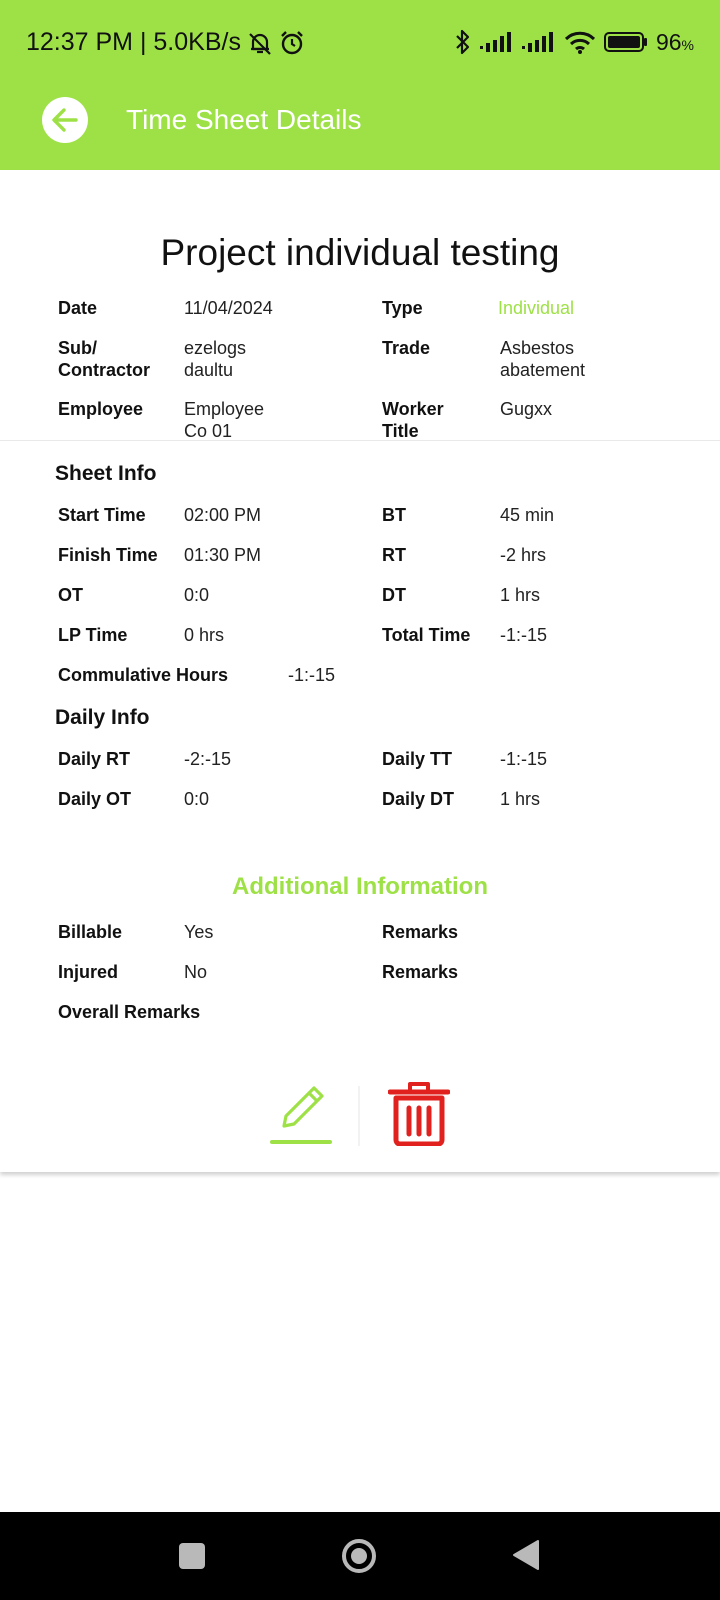 Image resolution: width=720 pixels, height=1600 pixels. Describe the element at coordinates (312, 675) in the screenshot. I see `cumulative-hours-value: -1:-15` at that location.